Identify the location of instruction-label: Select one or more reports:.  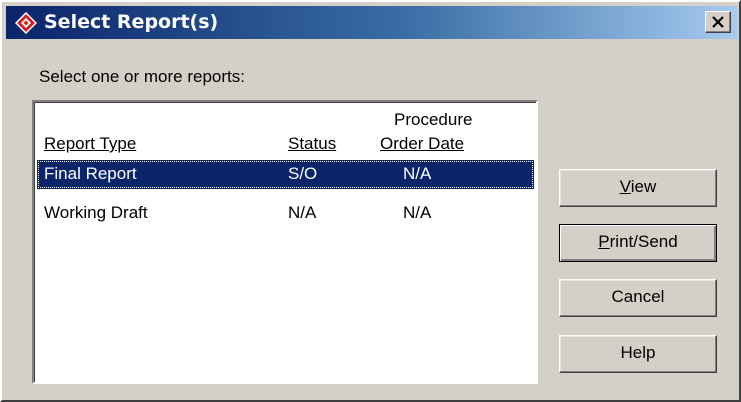
(142, 76).